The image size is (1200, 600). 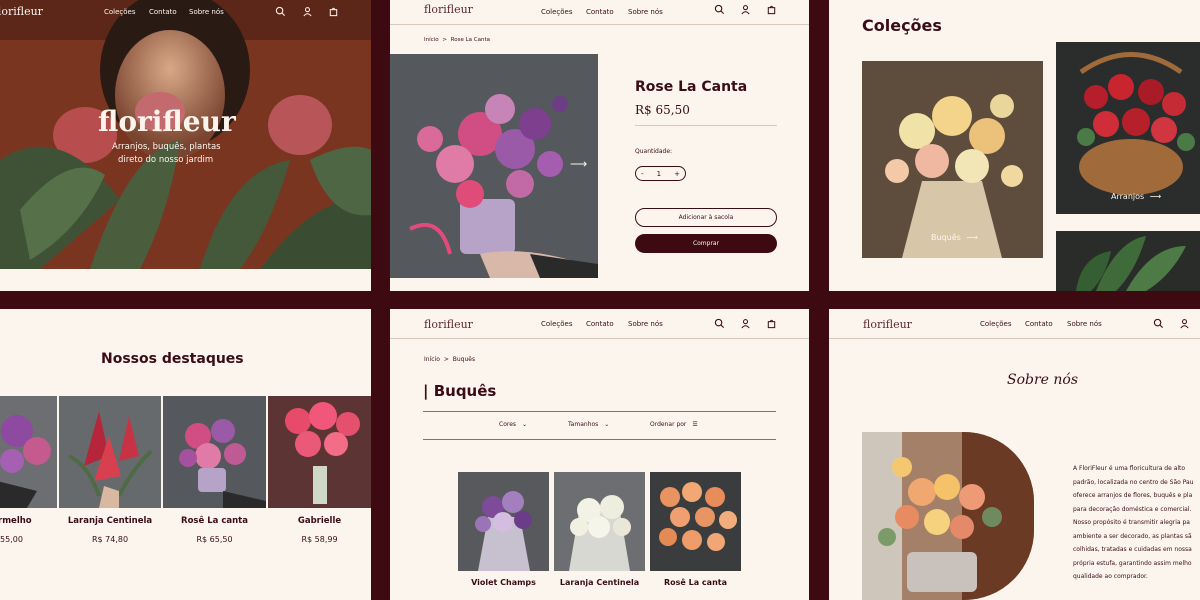 What do you see at coordinates (1132, 563) in the screenshot?
I see `about-text-line: própria estufa, garantindo assim melho` at bounding box center [1132, 563].